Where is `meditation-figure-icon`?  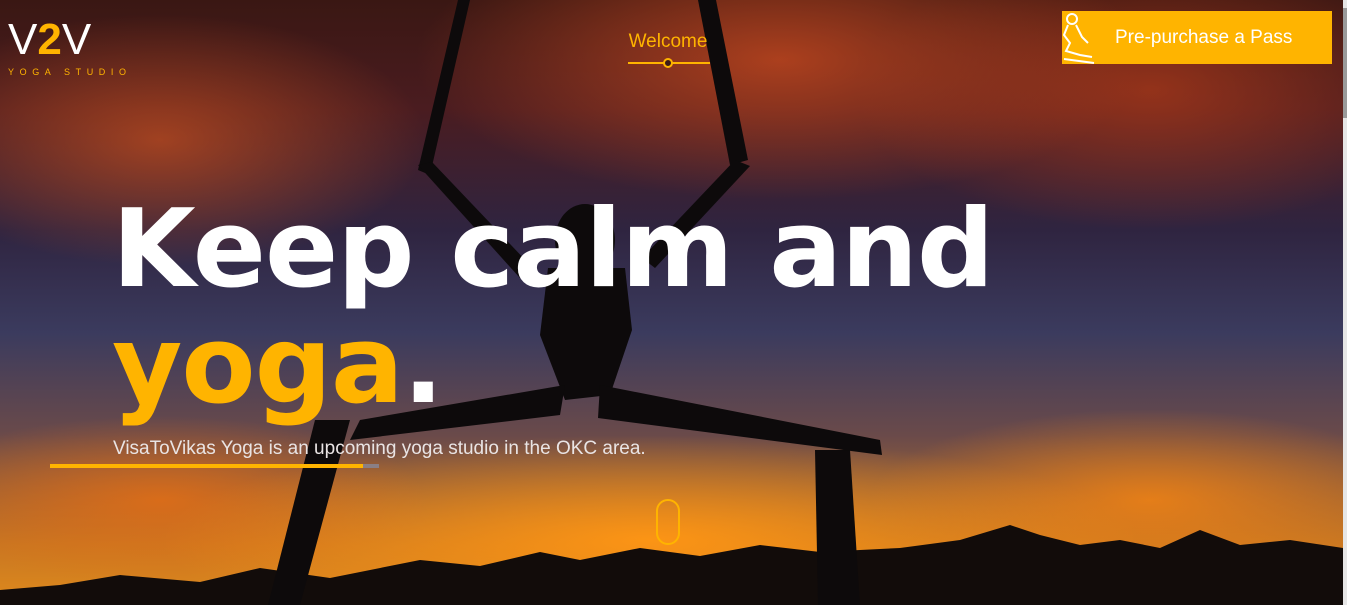 meditation-figure-icon is located at coordinates (1078, 38).